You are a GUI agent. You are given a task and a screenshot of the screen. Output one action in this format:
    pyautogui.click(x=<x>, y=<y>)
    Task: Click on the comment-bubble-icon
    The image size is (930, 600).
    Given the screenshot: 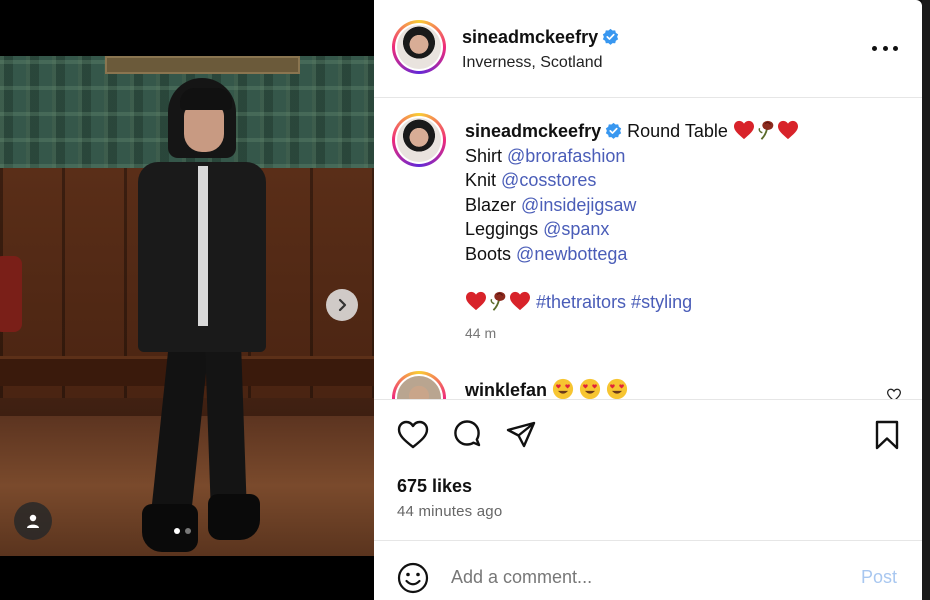 What is the action you would take?
    pyautogui.click(x=467, y=435)
    